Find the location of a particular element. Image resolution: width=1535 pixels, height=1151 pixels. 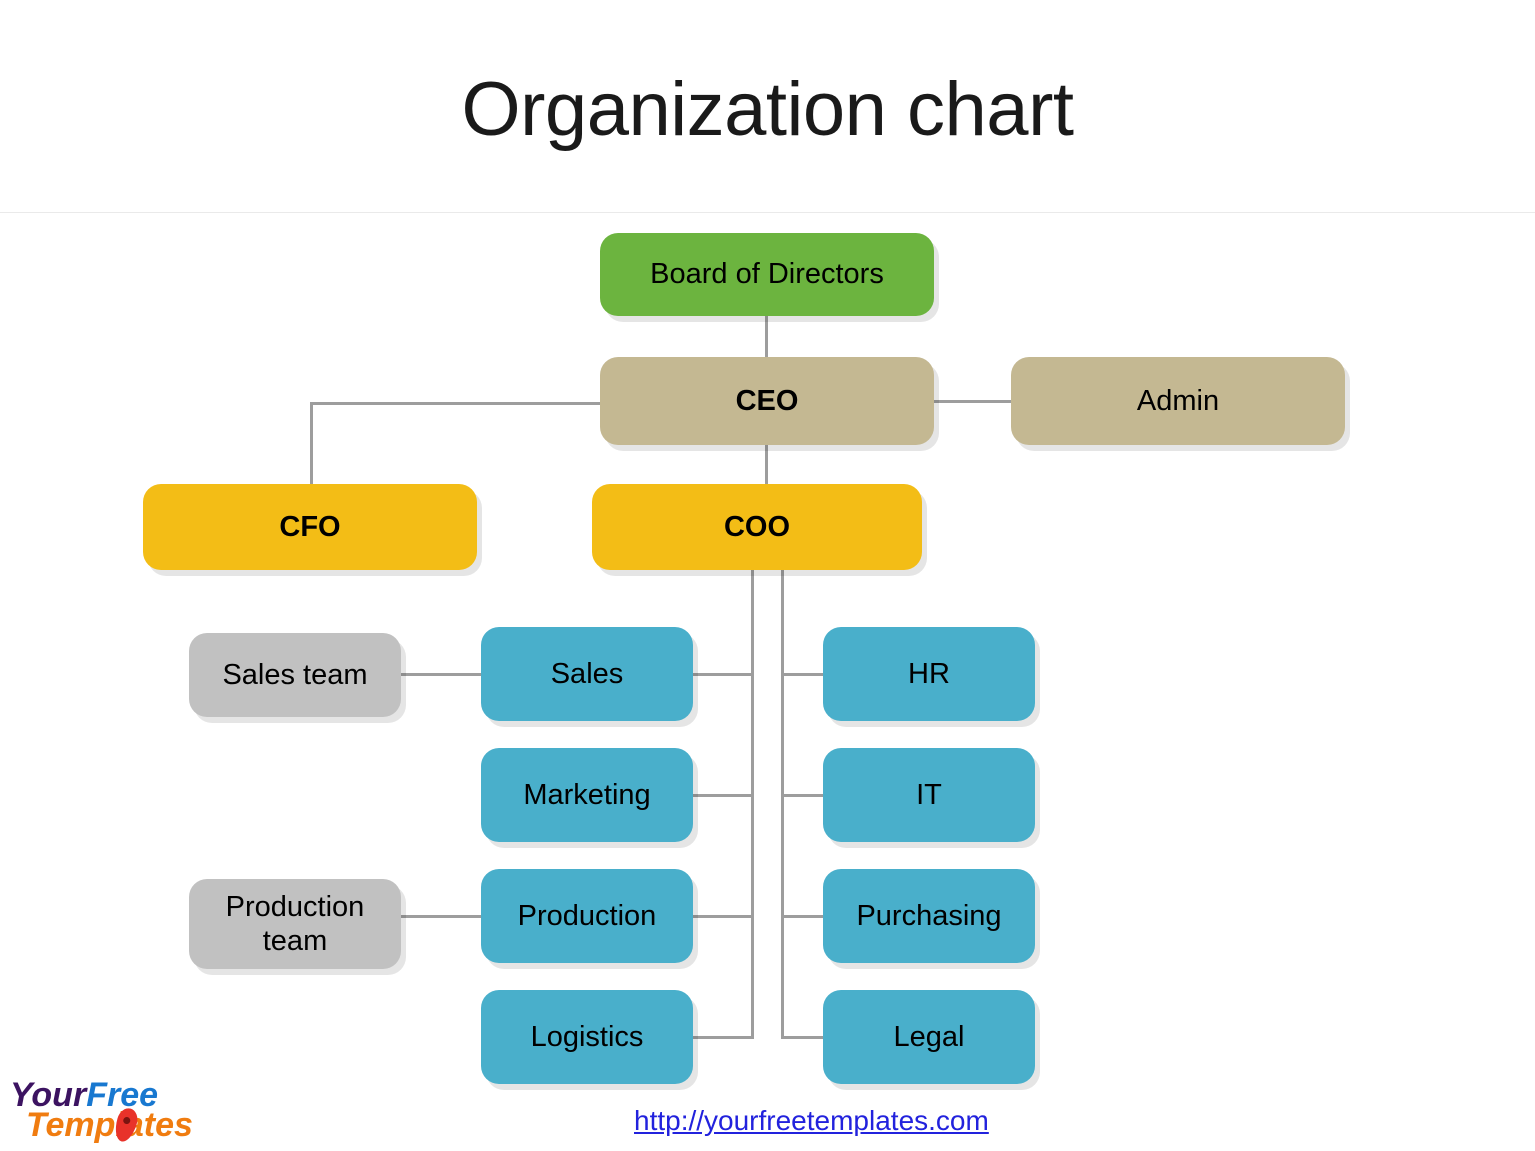

node-it: IT is located at coordinates (929, 795).